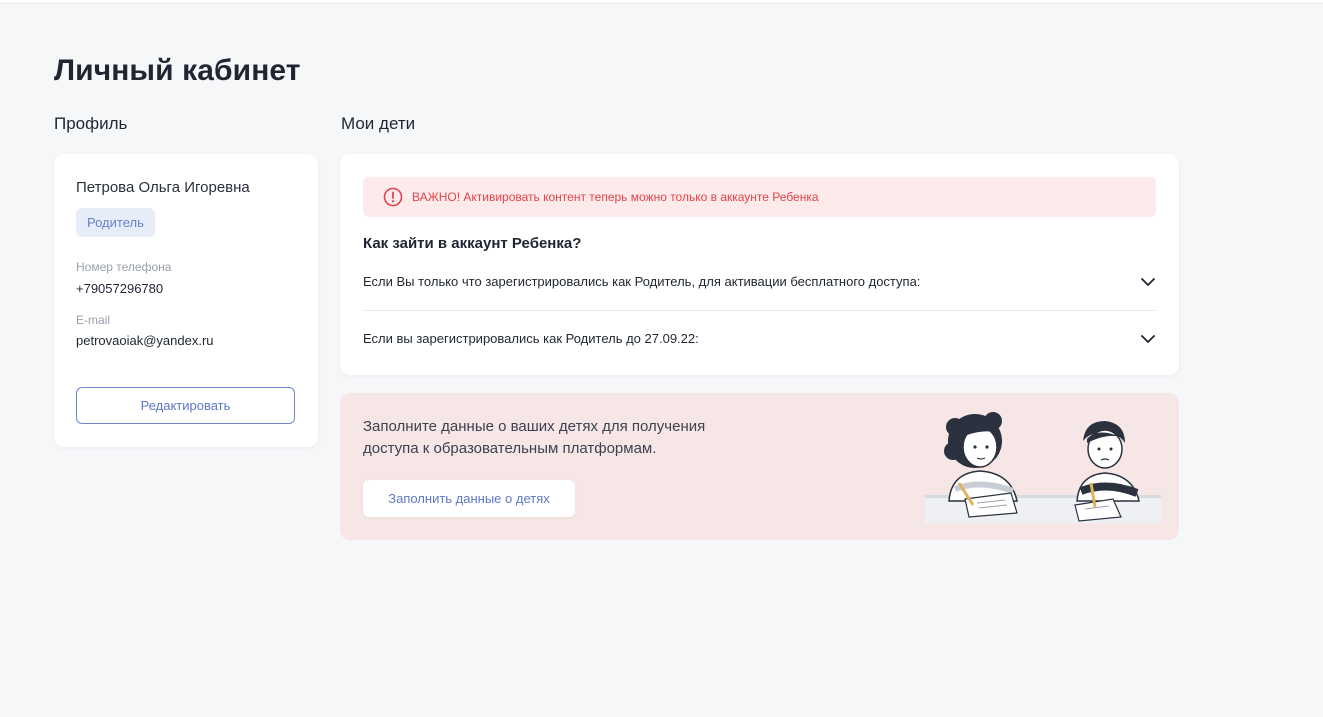  Describe the element at coordinates (124, 267) in the screenshot. I see `phone-label: Номер телефона` at that location.